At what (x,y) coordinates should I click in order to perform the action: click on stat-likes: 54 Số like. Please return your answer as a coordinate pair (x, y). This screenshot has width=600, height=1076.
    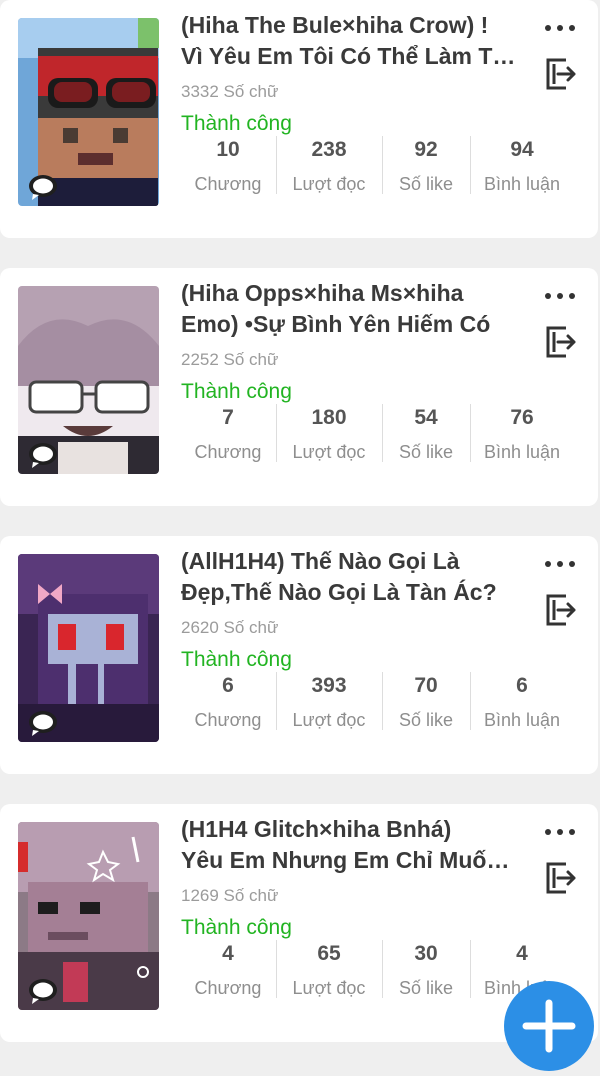
    Looking at the image, I should click on (426, 434).